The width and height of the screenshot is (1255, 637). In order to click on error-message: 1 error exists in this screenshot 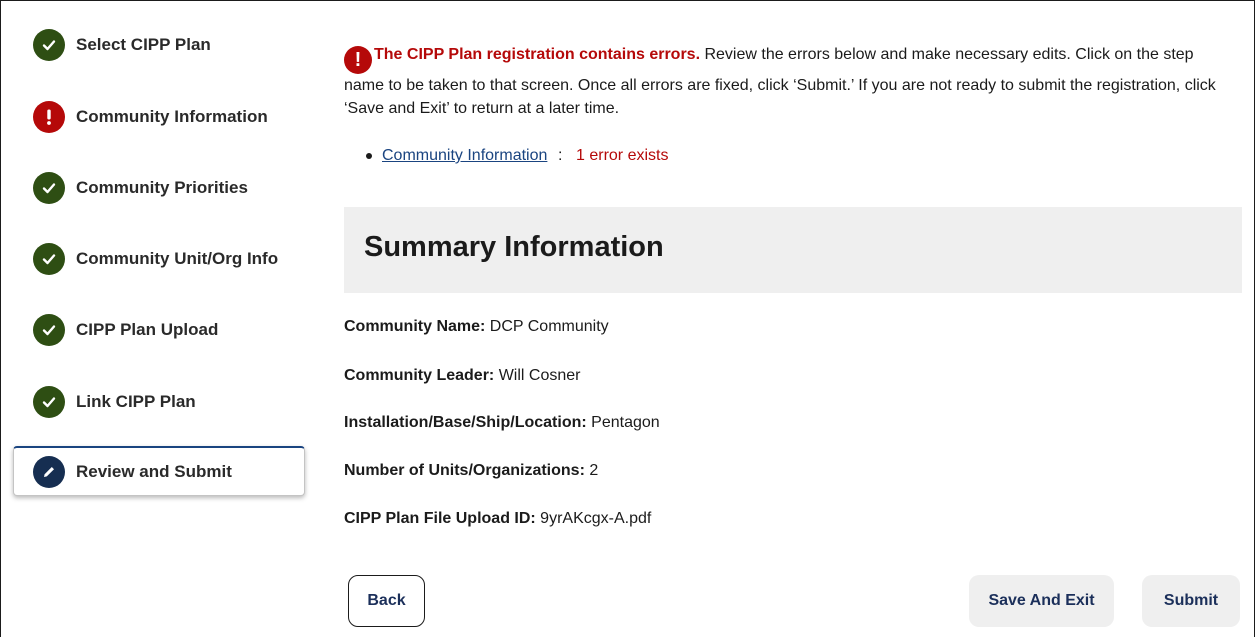, I will do `click(622, 155)`.